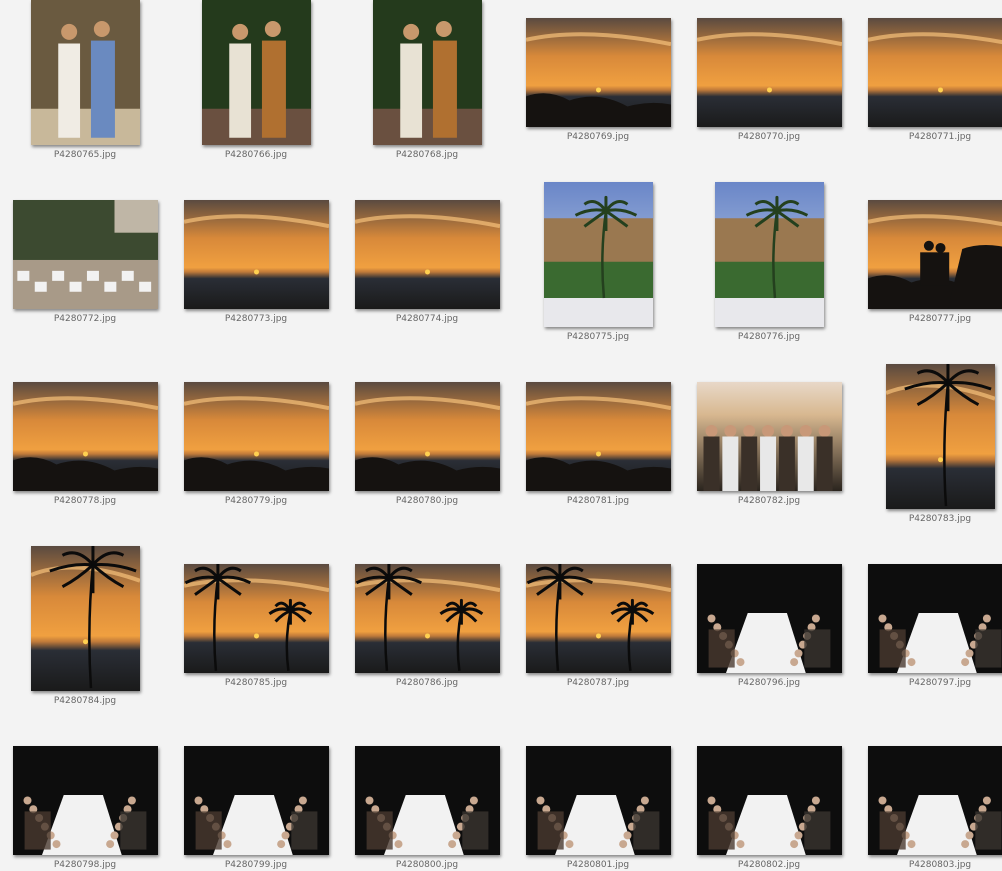 Image resolution: width=1002 pixels, height=871 pixels. Describe the element at coordinates (769, 137) in the screenshot. I see `thumbnail-filename: P4280770.jpg` at that location.